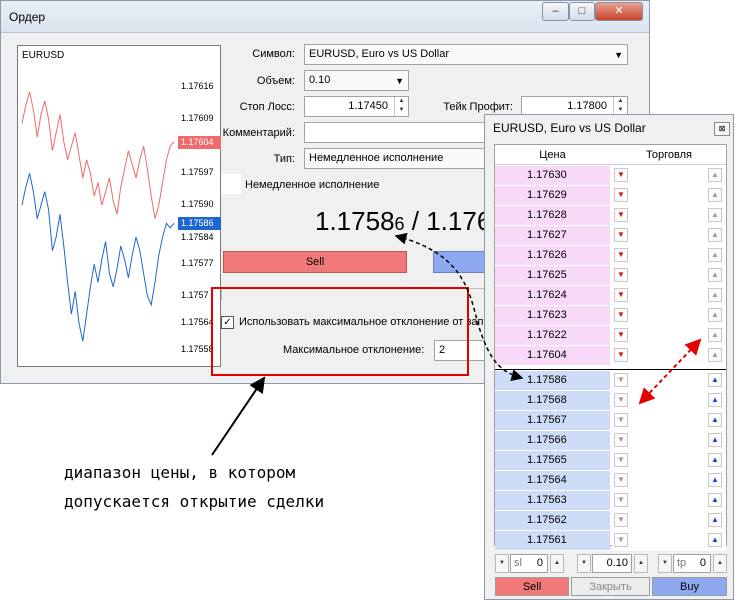 This screenshot has width=740, height=600. I want to click on order-titlebar: Ордер – □ ✕, so click(325, 17).